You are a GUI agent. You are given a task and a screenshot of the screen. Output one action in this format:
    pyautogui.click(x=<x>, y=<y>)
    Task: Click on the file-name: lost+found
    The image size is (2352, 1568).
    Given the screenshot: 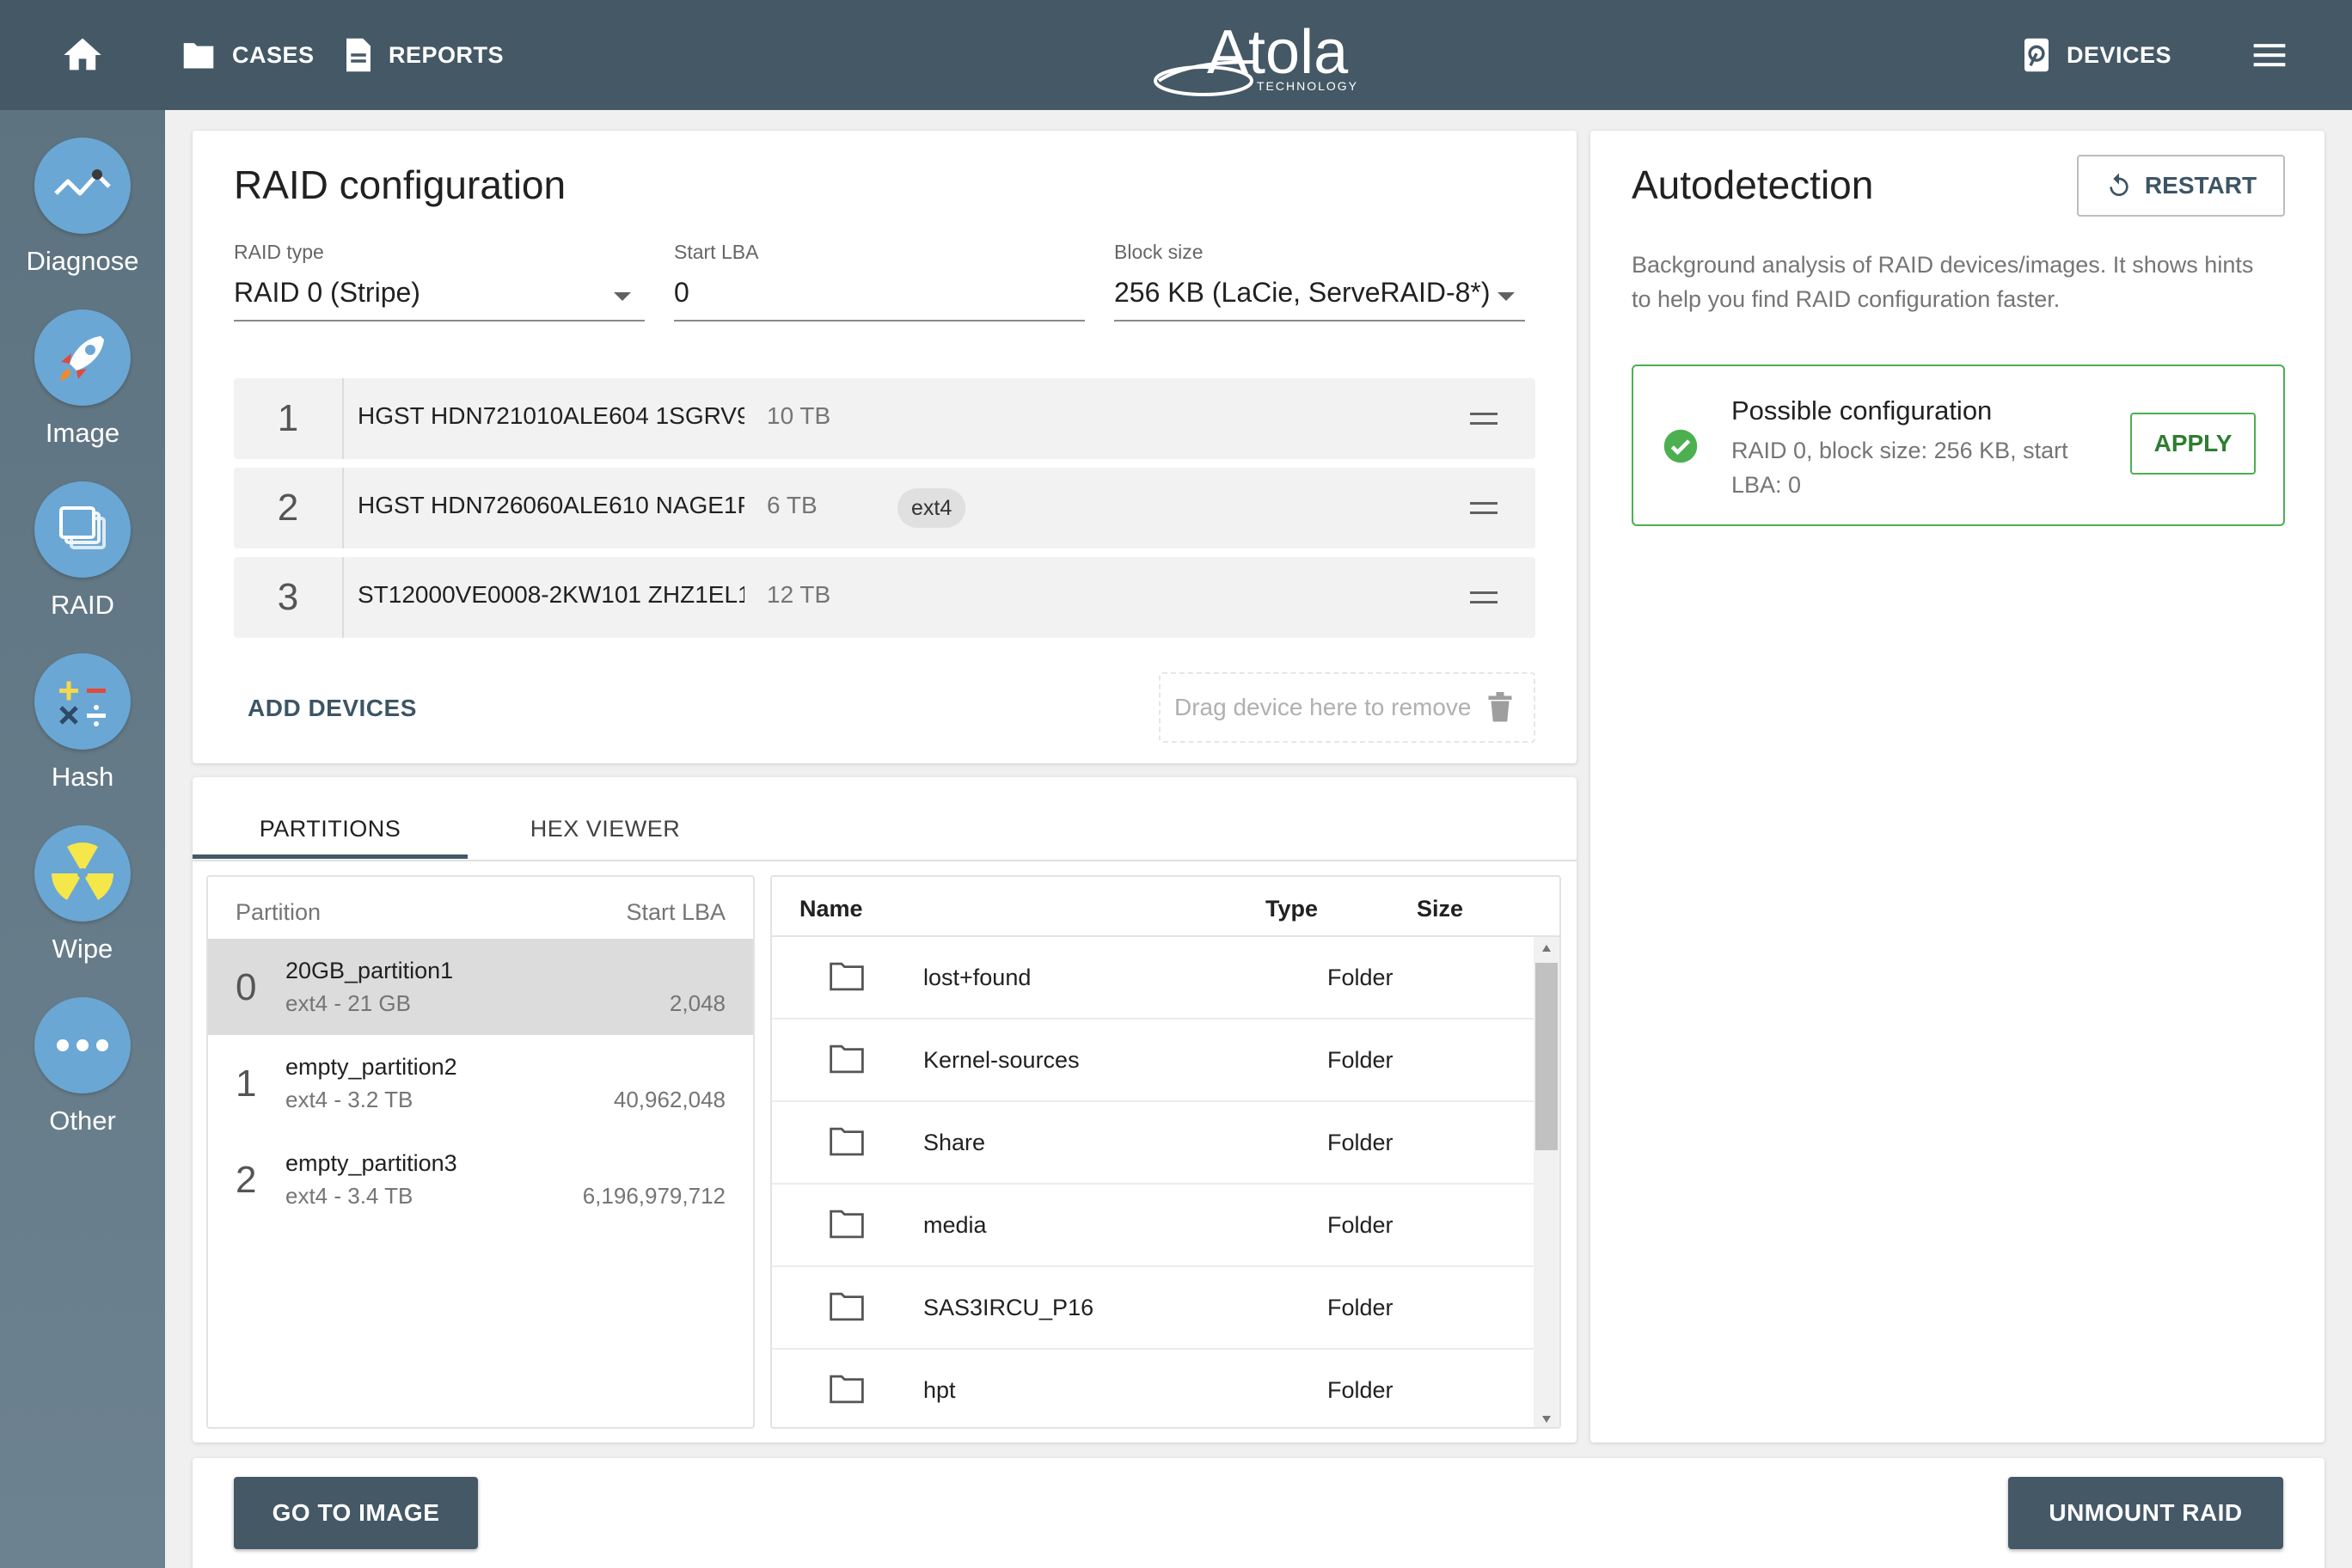 What is the action you would take?
    pyautogui.click(x=977, y=977)
    